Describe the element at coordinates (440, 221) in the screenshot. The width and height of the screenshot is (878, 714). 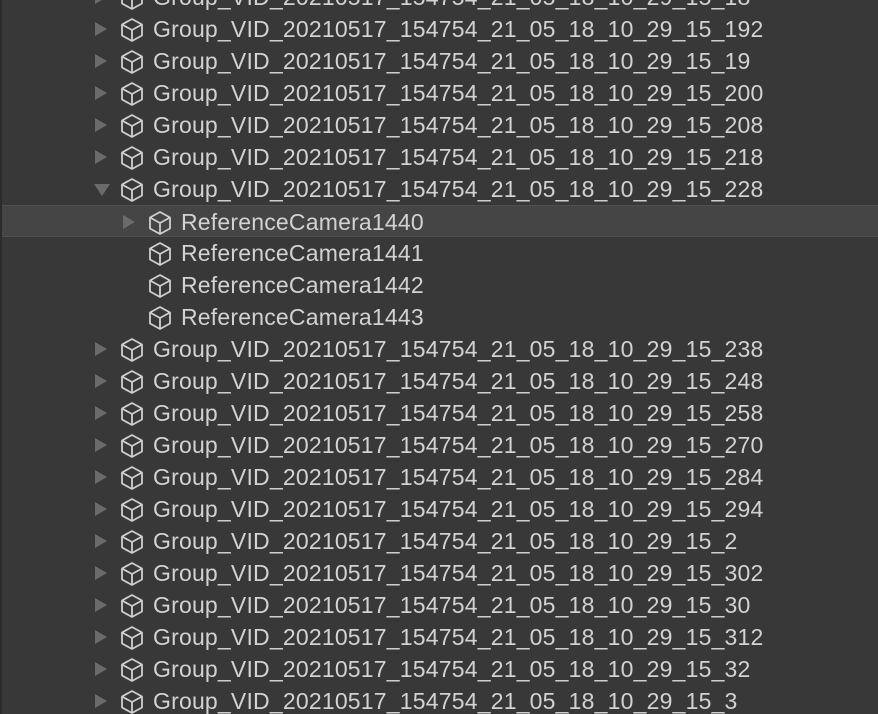
I see `hierarchy-child-row: ReferenceCamera1440` at that location.